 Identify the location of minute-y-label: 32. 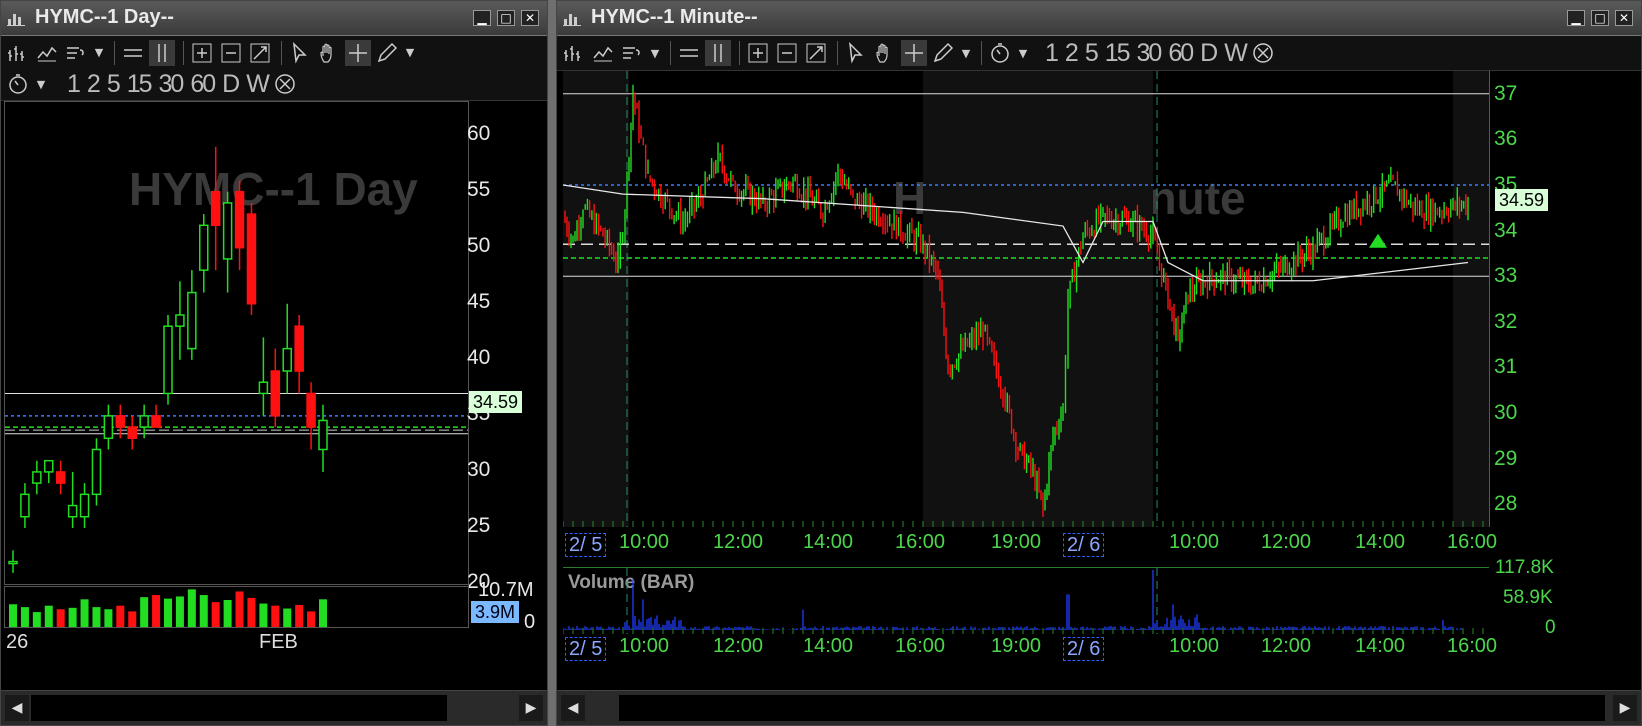
(1506, 321).